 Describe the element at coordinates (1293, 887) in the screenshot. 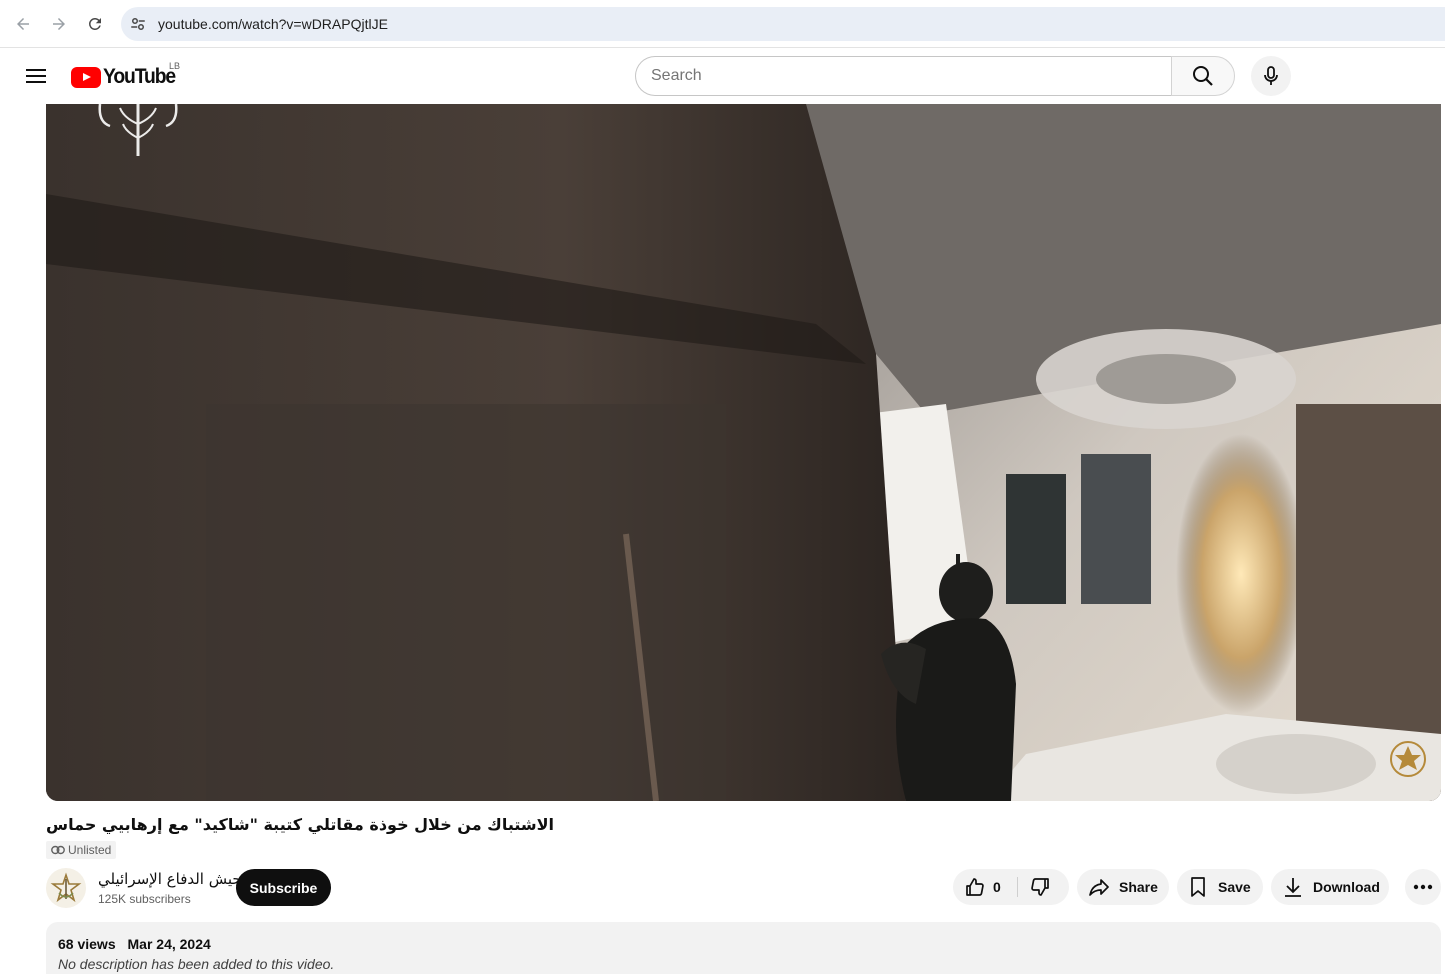

I see `download-icon` at that location.